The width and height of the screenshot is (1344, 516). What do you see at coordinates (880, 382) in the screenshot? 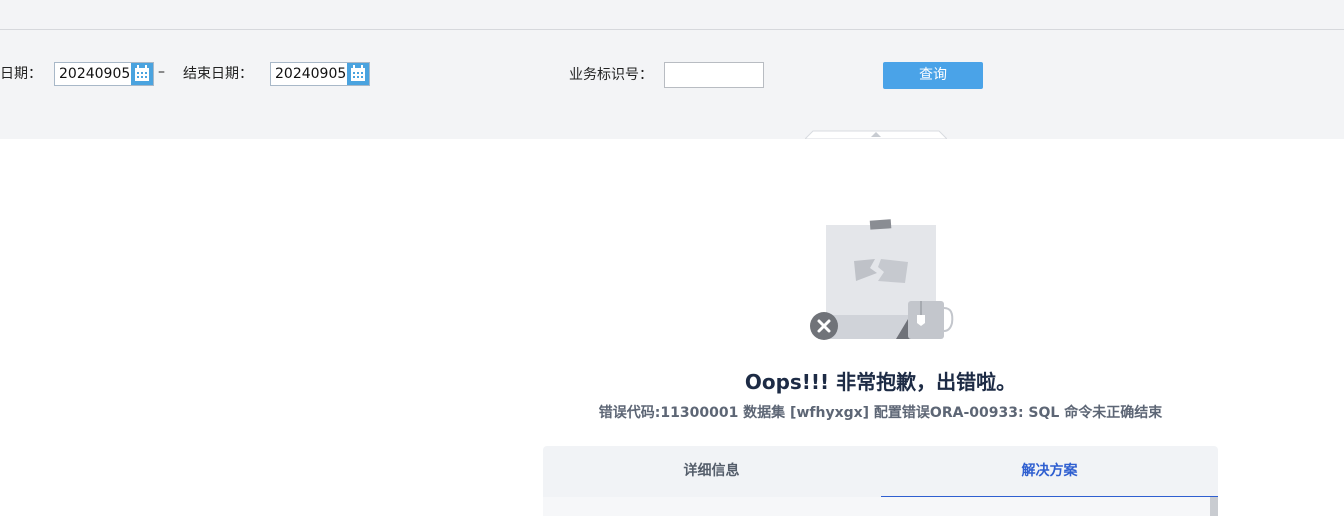
I see `error-title: Oops!!! 非常抱歉，出错啦。` at bounding box center [880, 382].